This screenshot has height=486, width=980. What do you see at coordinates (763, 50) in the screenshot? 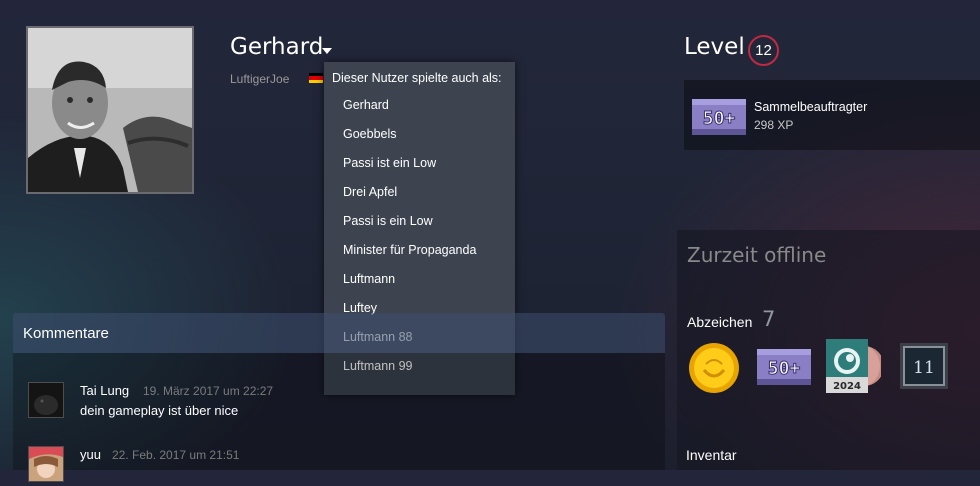
I see `level-badge: 12` at bounding box center [763, 50].